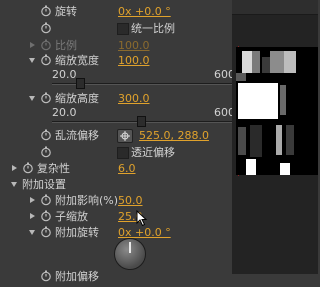 The width and height of the screenshot is (320, 287). I want to click on crosshair-button, so click(125, 136).